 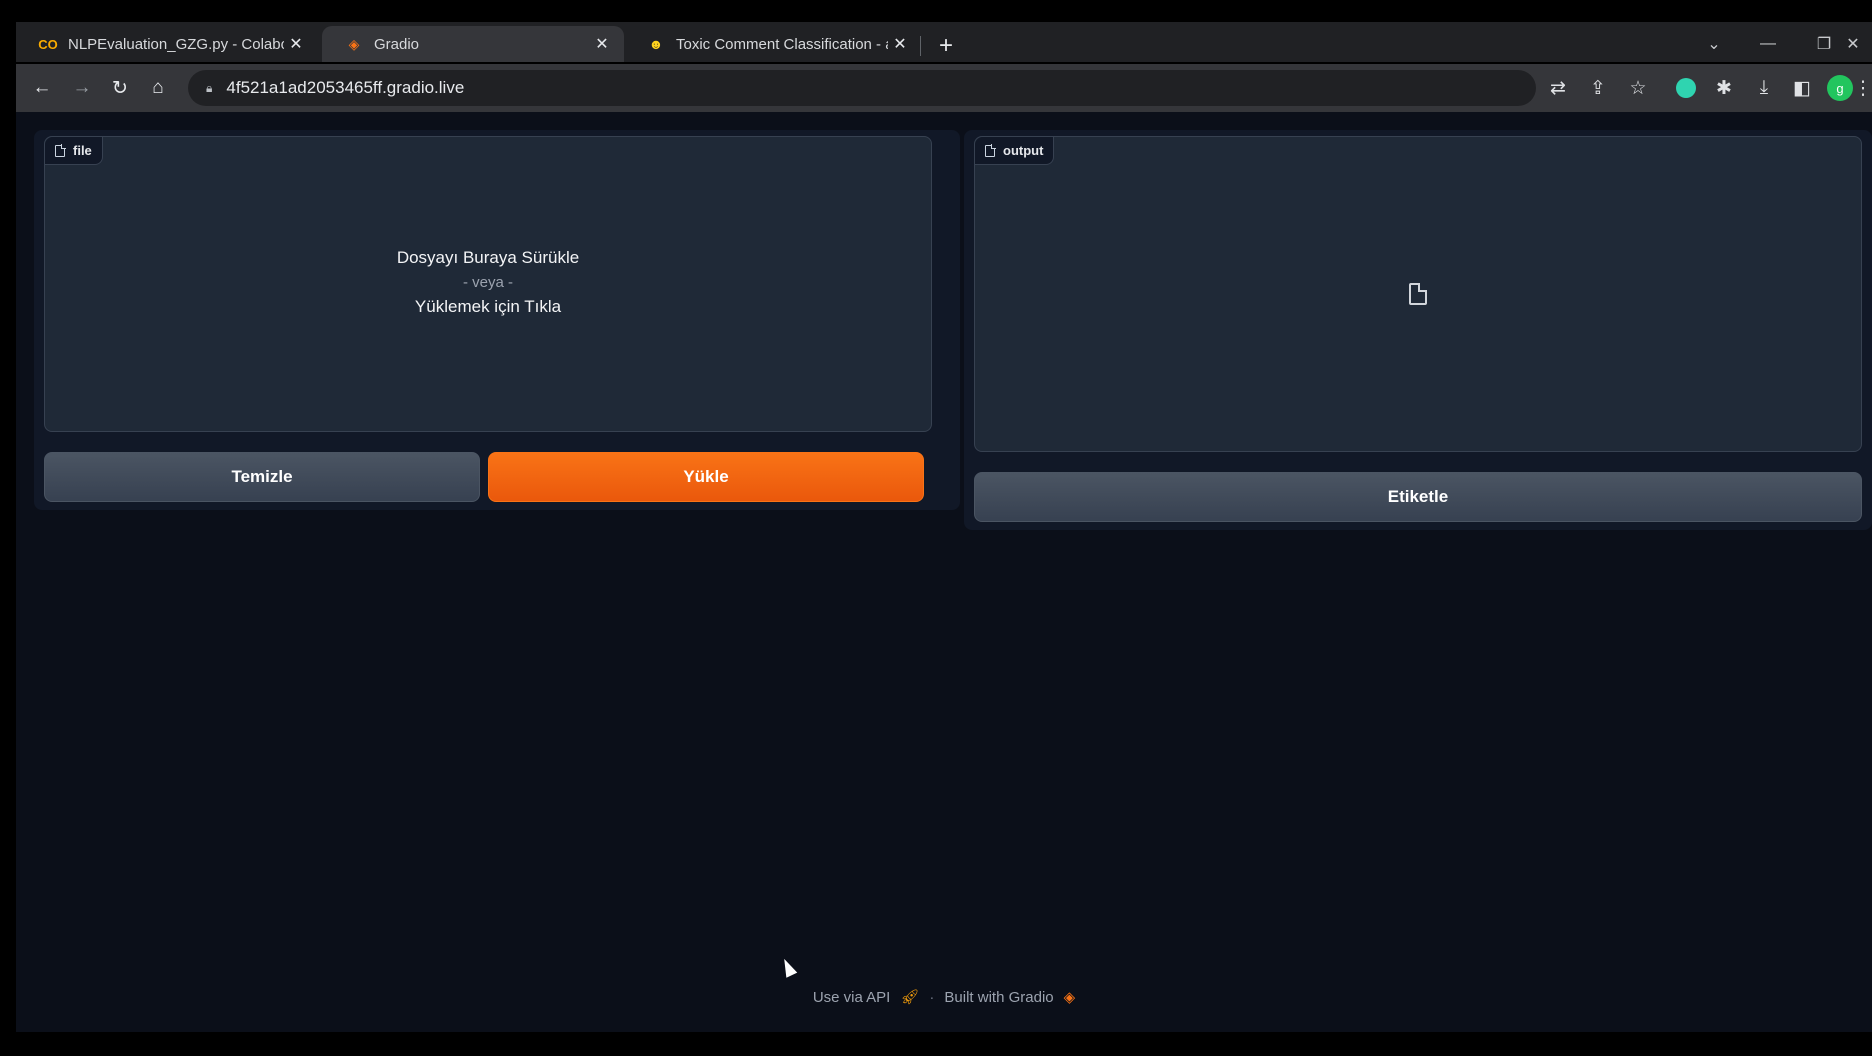 I want to click on tab-colab: CO NLPEvaluation_GZG.py - Colabor ✕, so click(x=167, y=44).